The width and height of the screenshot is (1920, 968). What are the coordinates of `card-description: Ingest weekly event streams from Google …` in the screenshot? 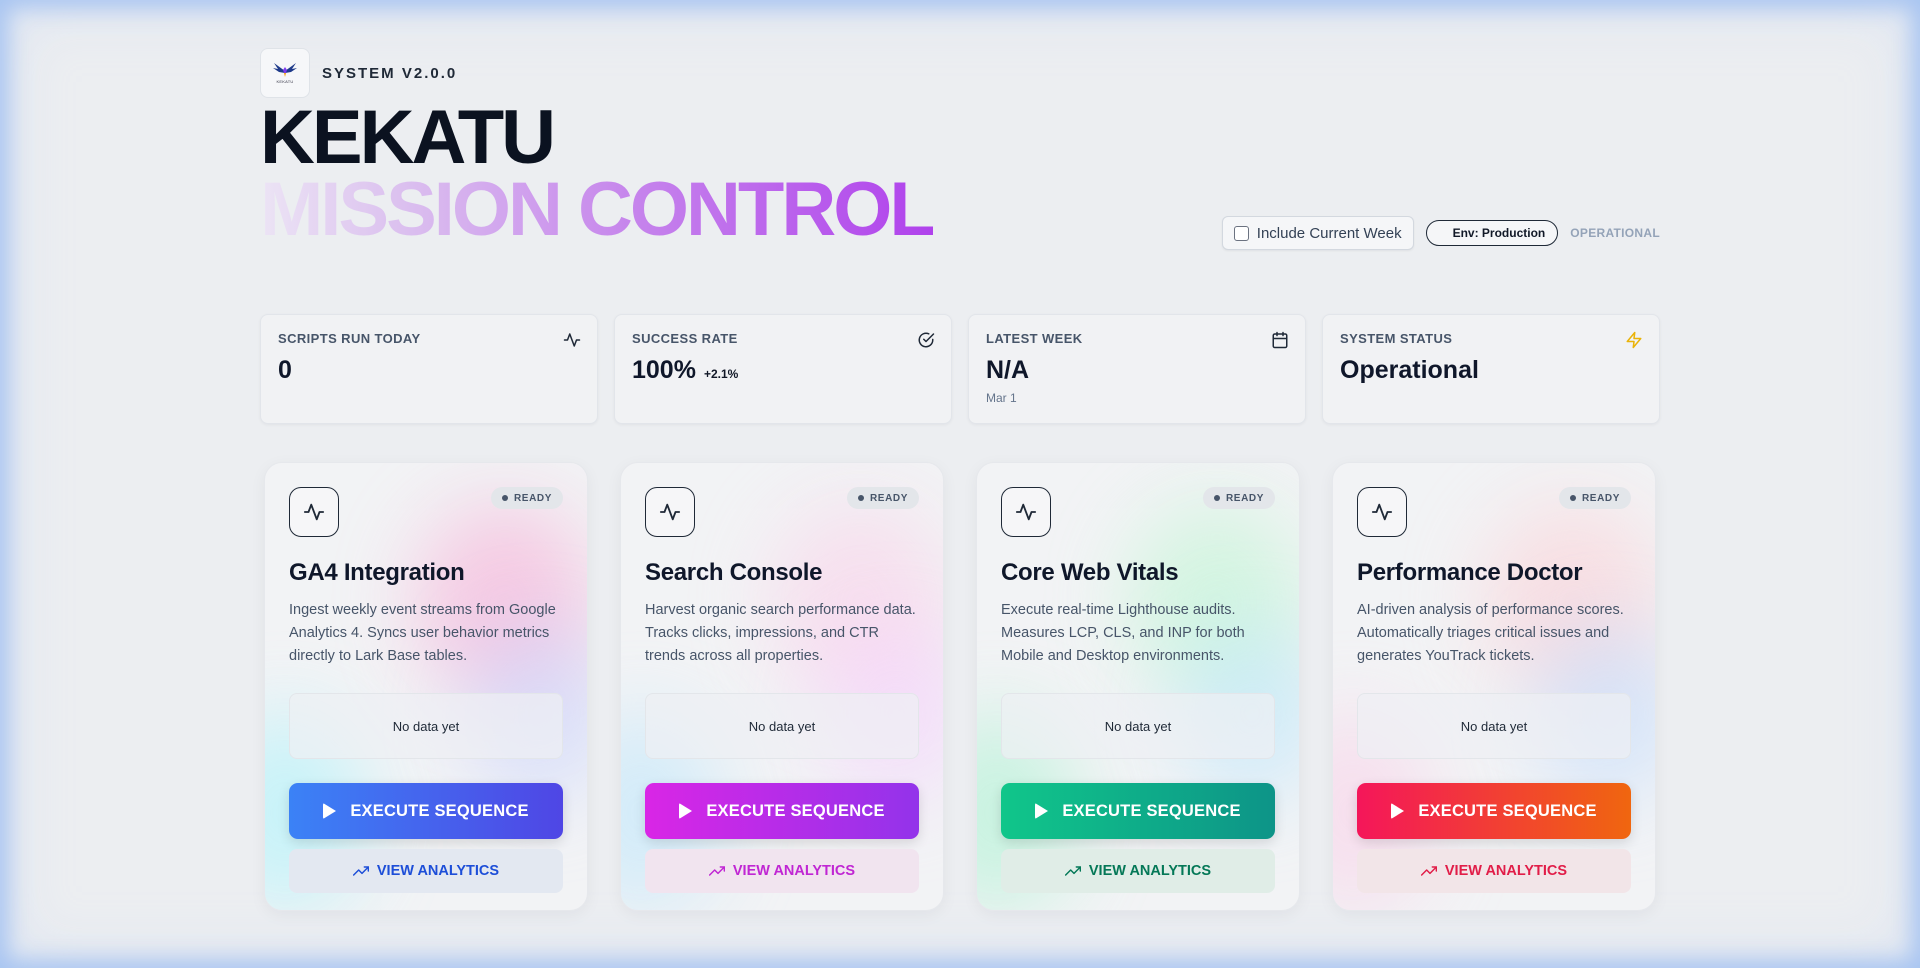 It's located at (422, 633).